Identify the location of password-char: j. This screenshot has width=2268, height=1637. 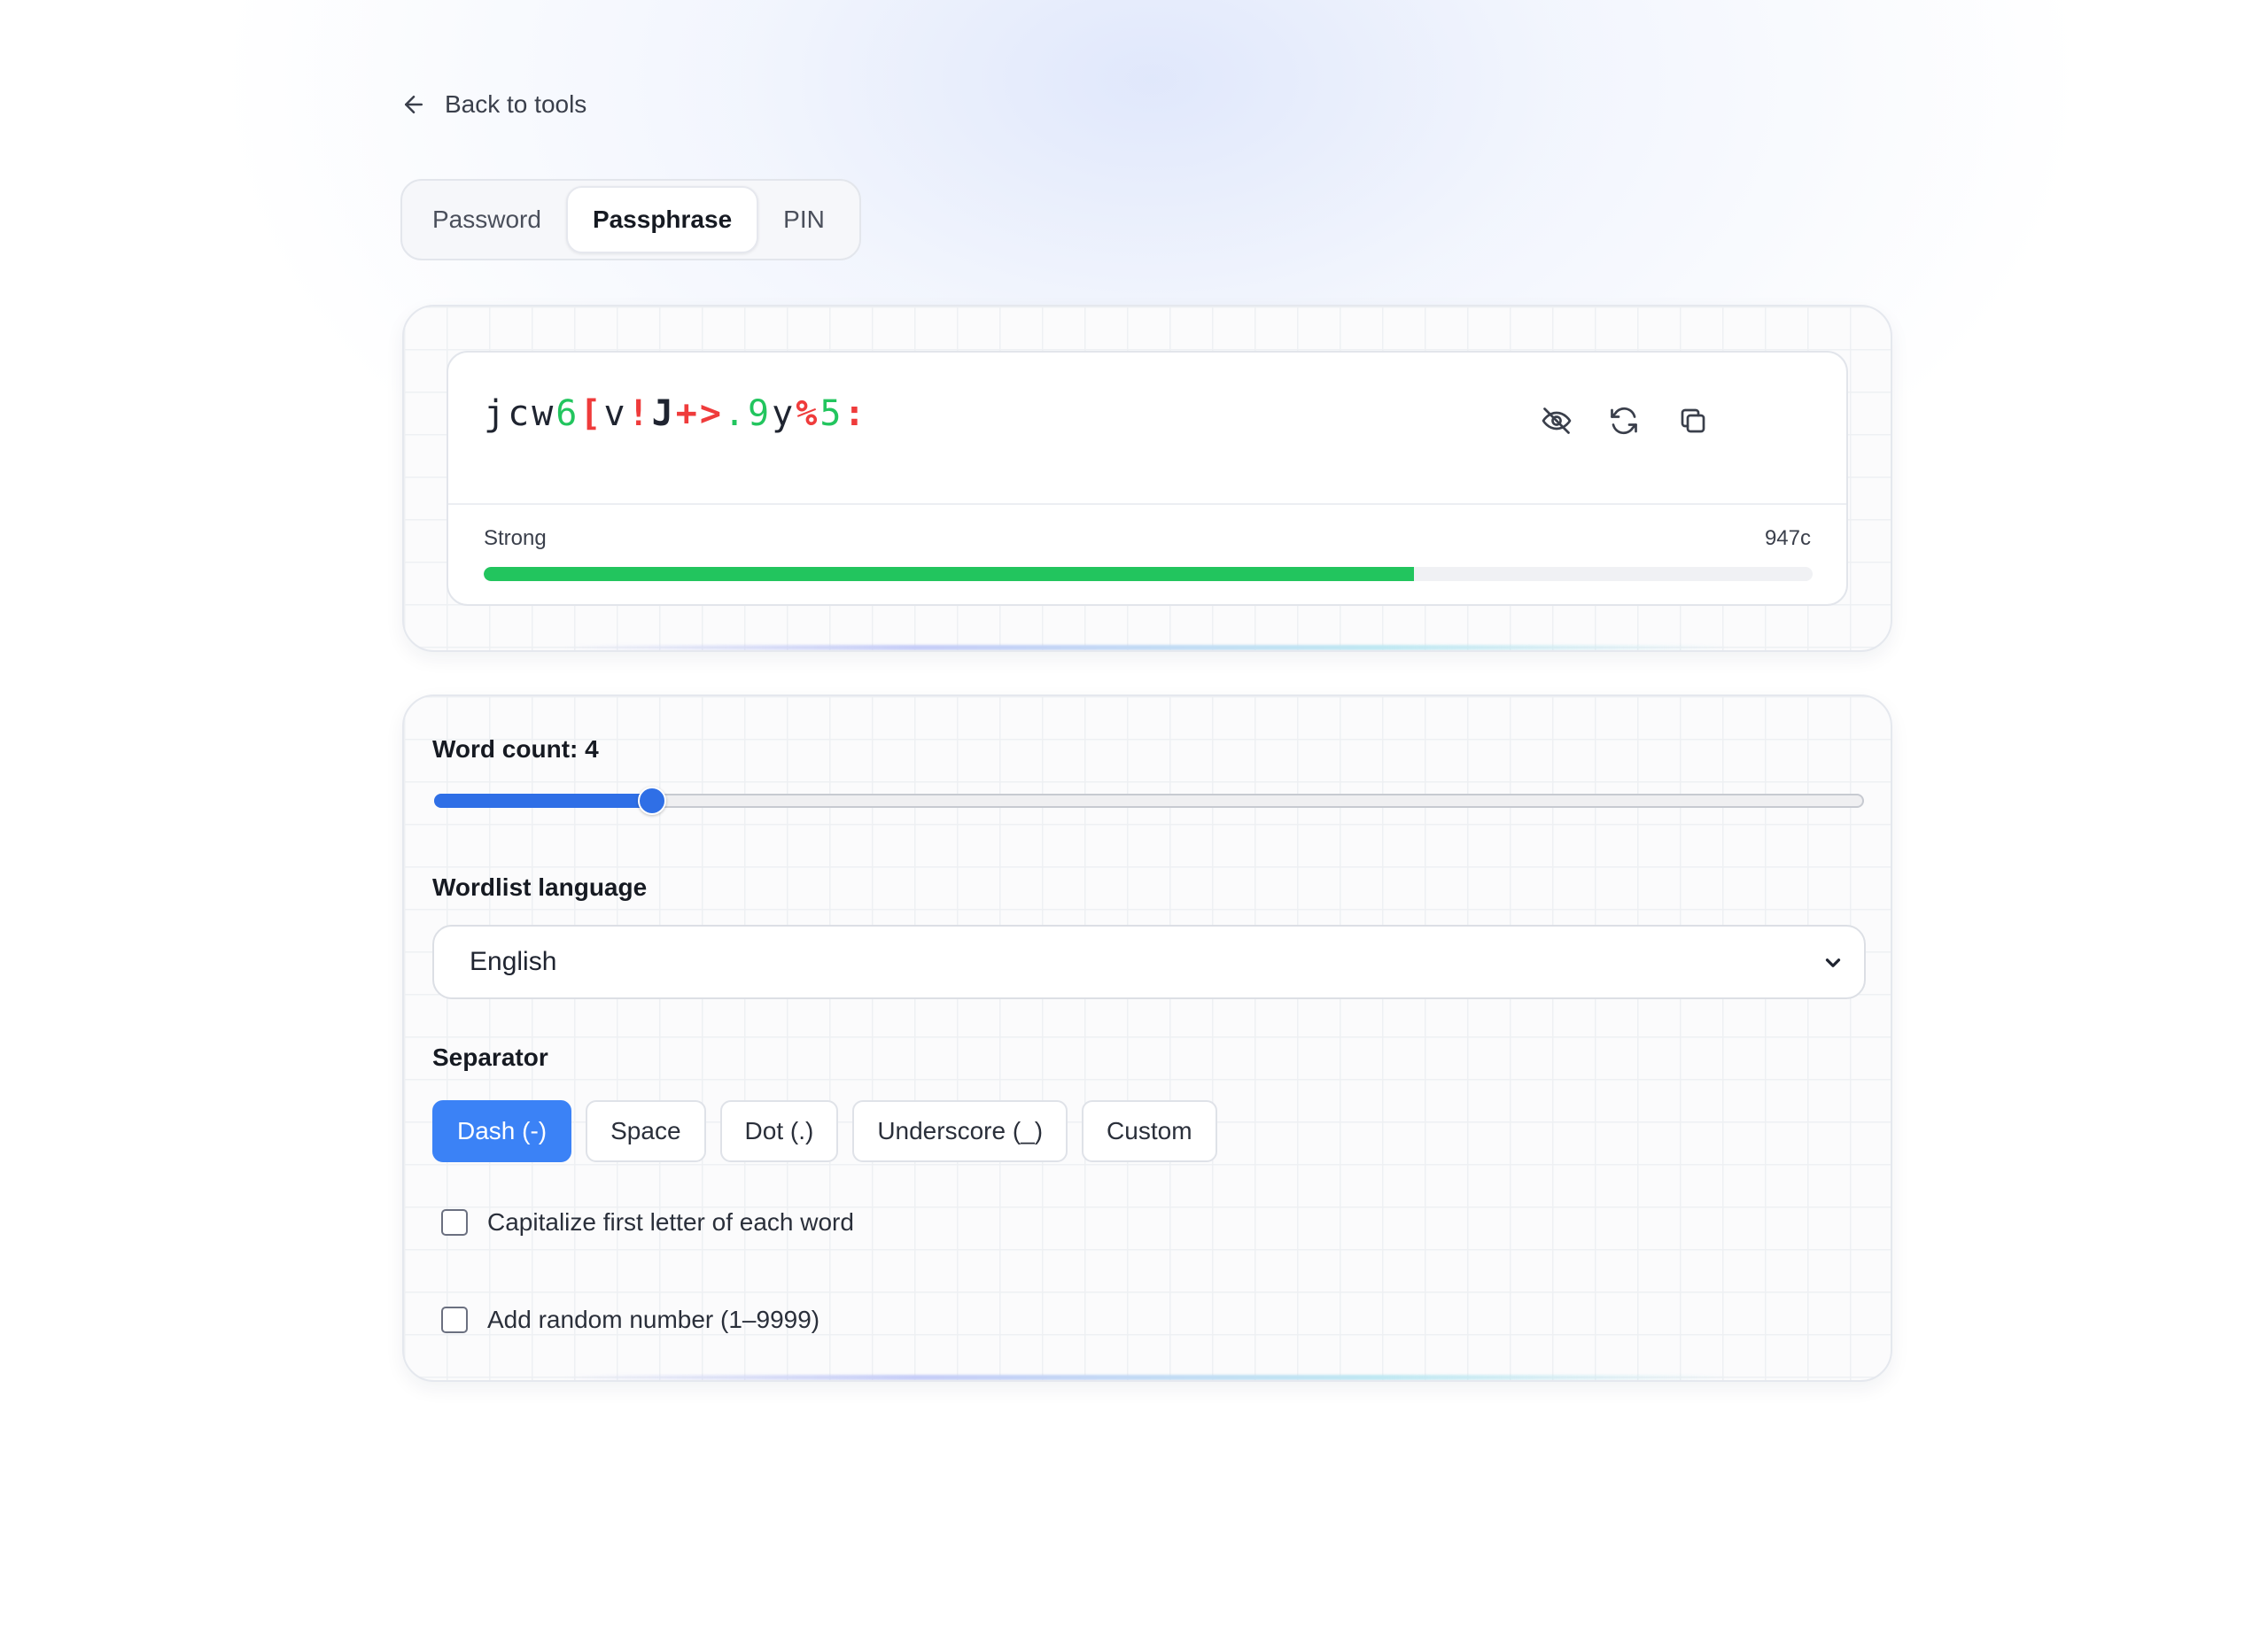
(496, 413).